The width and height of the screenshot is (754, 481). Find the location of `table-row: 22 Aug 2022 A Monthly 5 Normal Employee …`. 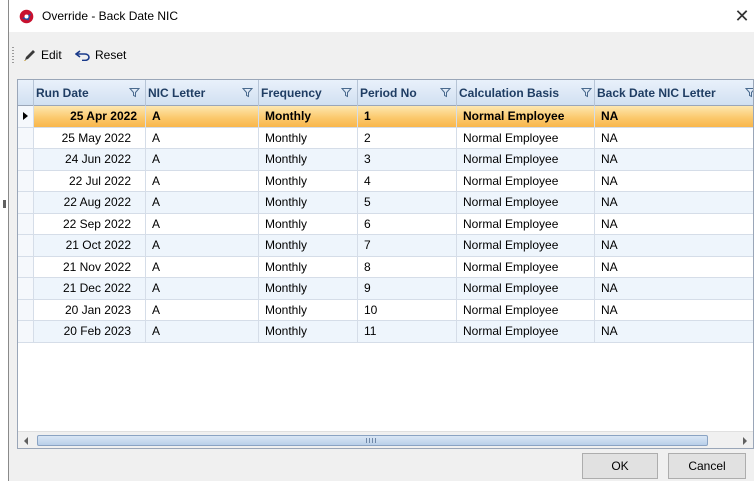

table-row: 22 Aug 2022 A Monthly 5 Normal Employee … is located at coordinates (385, 203).